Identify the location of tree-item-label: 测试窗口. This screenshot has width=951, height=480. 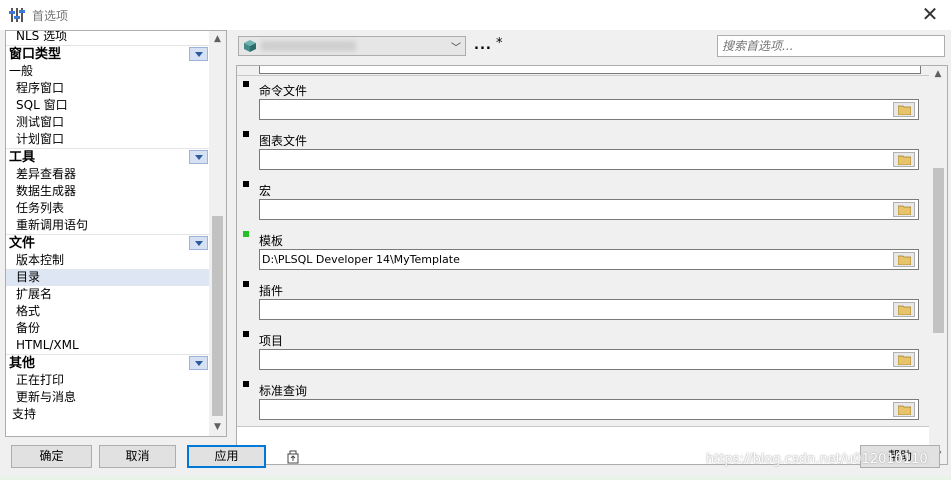
(40, 122).